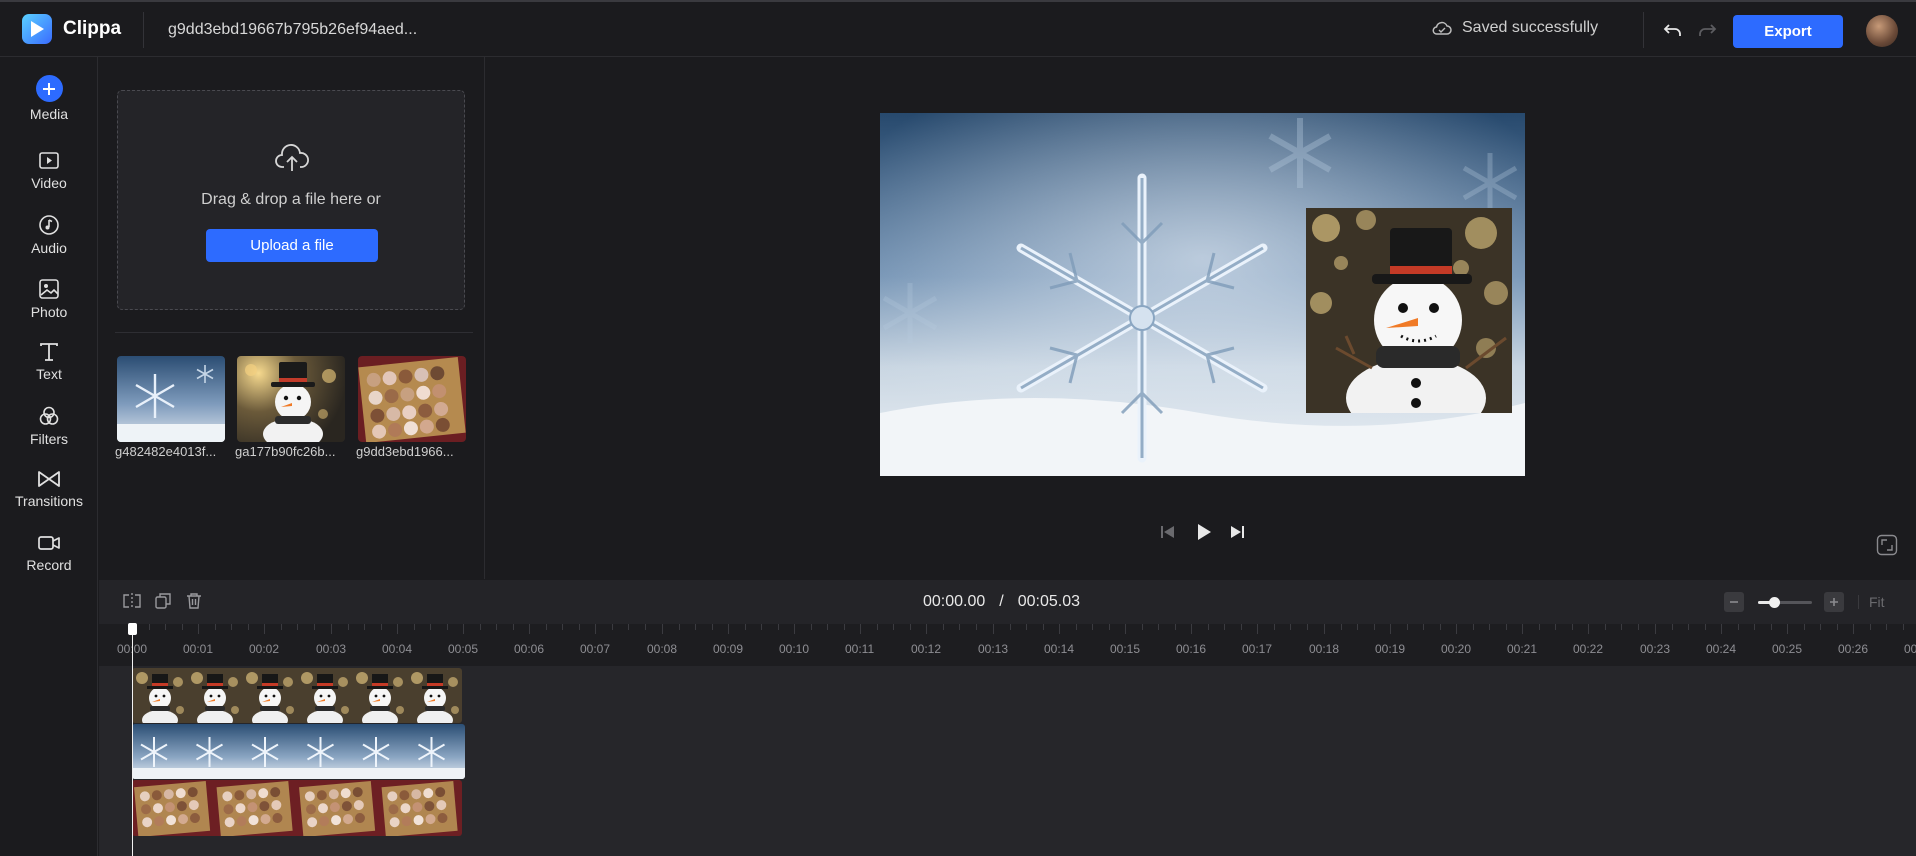  I want to click on media-asset-snowflake, so click(171, 399).